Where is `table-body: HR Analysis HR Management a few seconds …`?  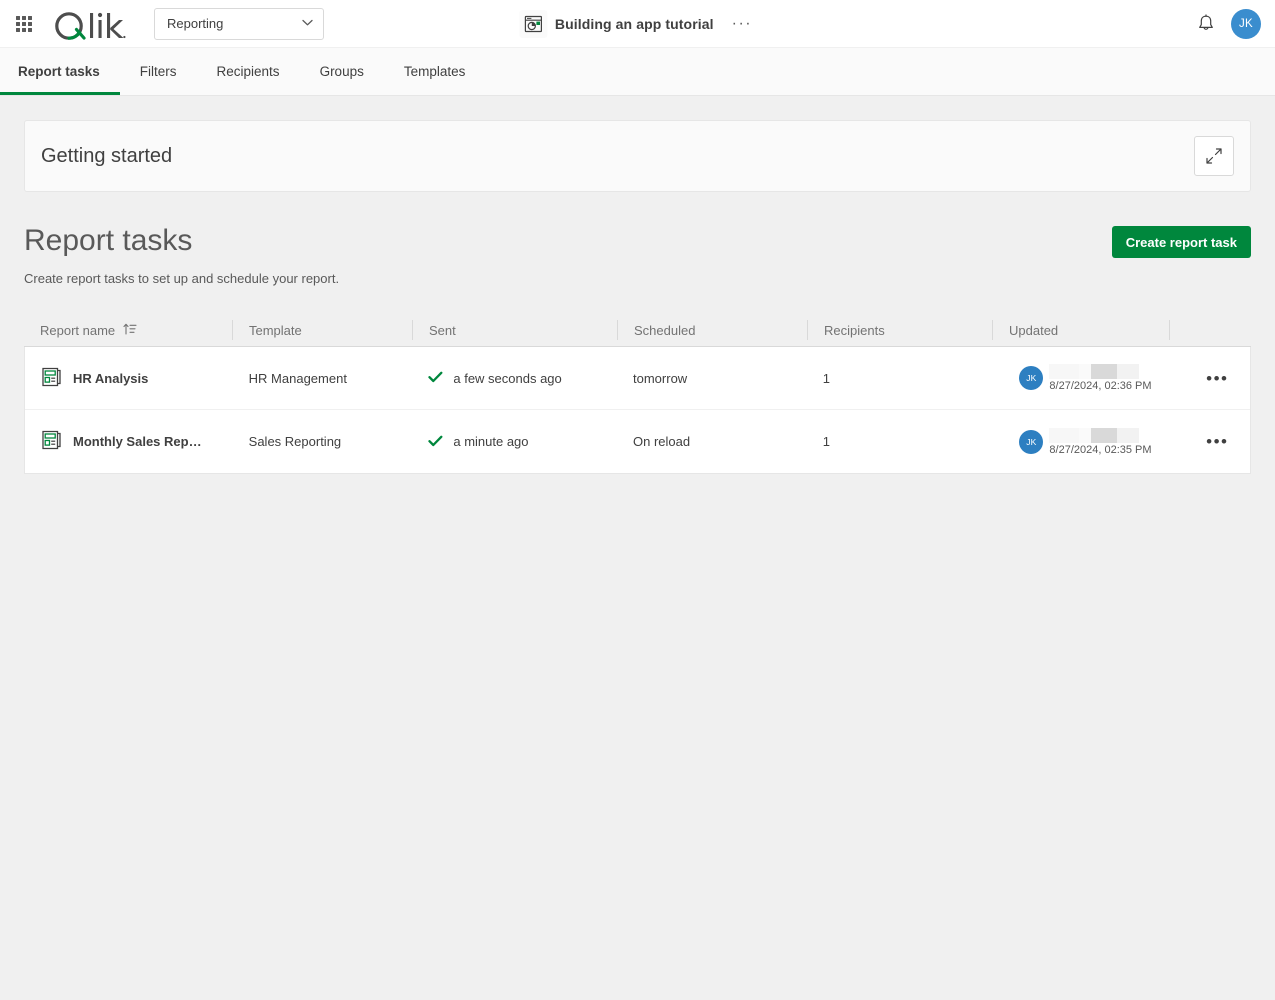 table-body: HR Analysis HR Management a few seconds … is located at coordinates (637, 410).